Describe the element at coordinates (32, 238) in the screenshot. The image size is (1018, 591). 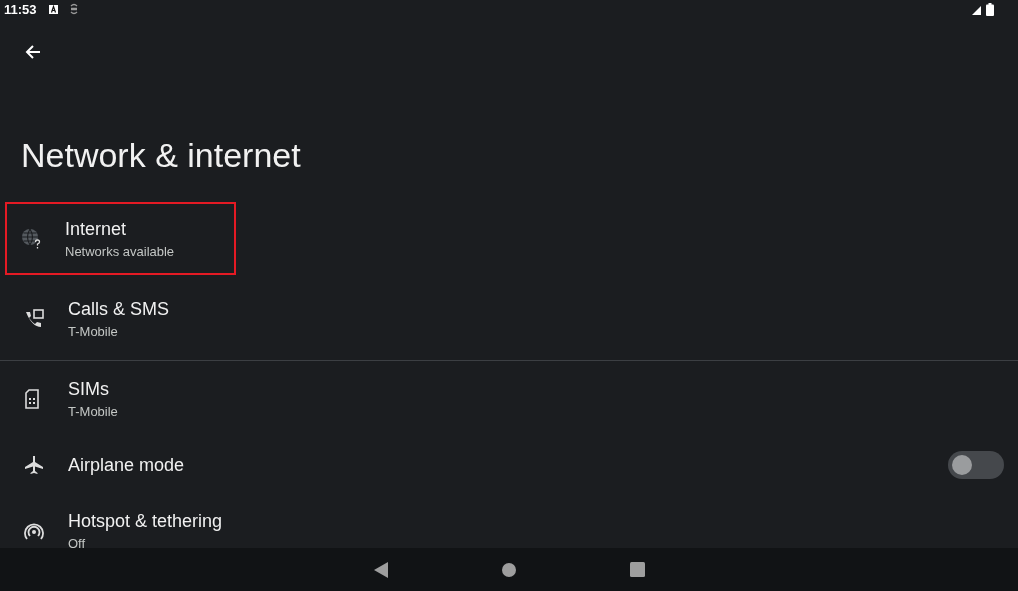
I see `globe-question-icon` at that location.